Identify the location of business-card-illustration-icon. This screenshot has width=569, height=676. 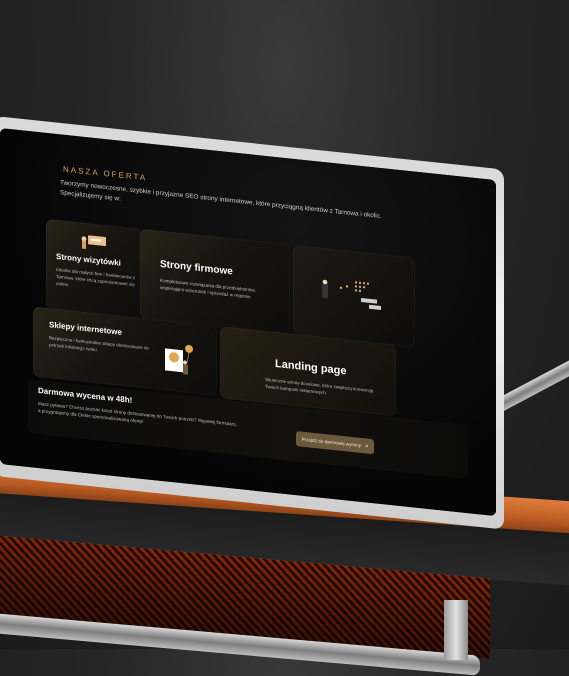
(93, 242).